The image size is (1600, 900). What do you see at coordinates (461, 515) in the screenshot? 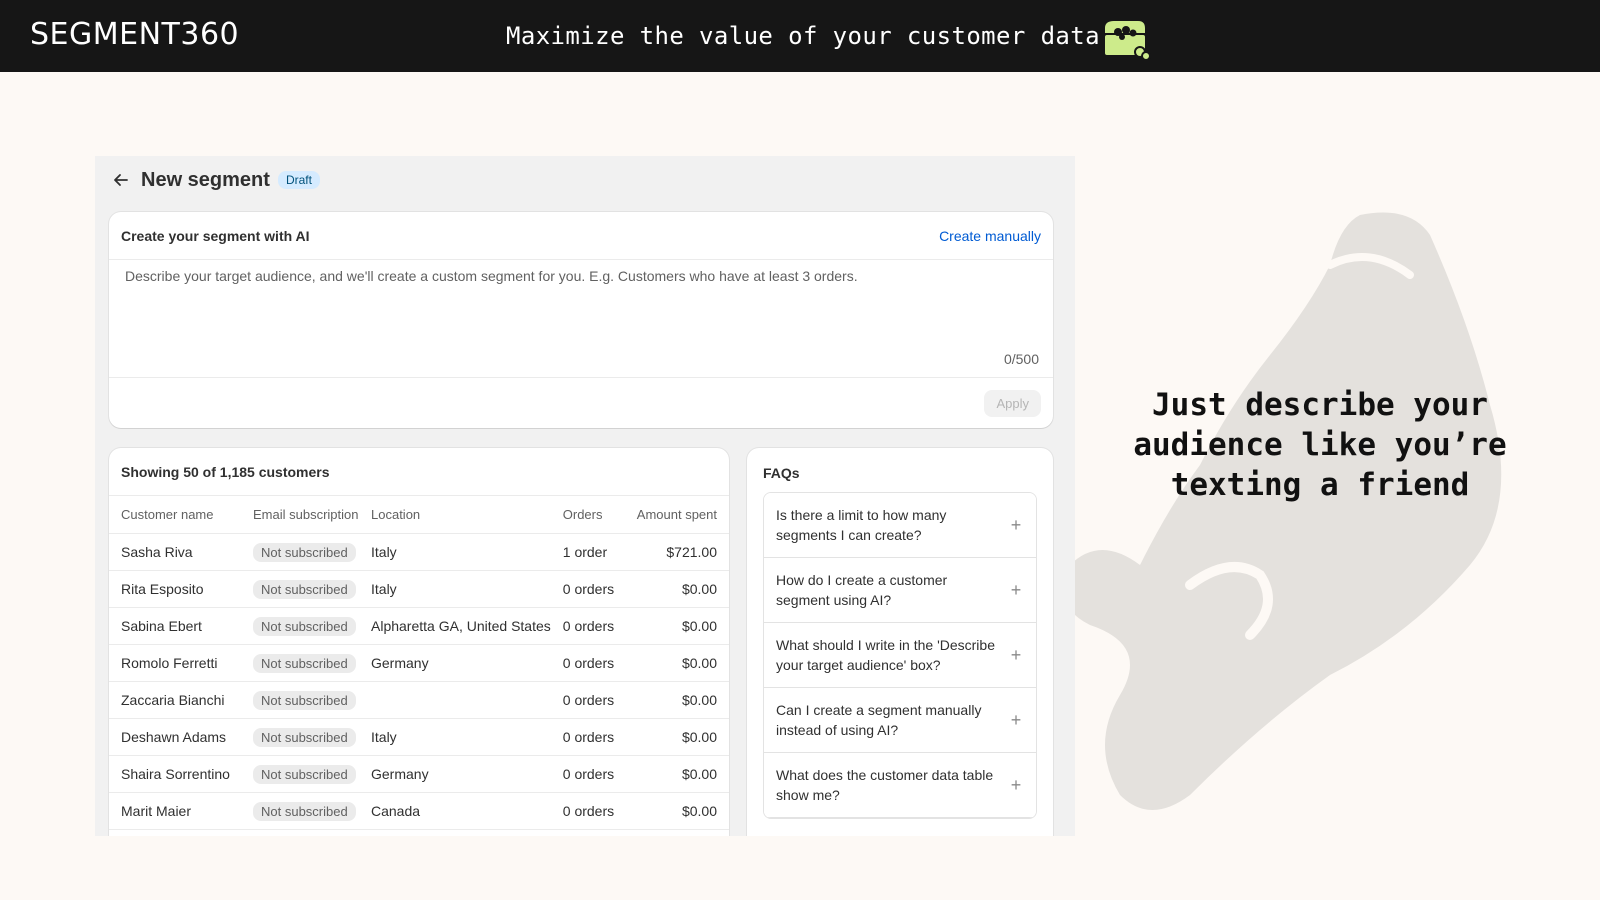
I see `column-header: Location` at bounding box center [461, 515].